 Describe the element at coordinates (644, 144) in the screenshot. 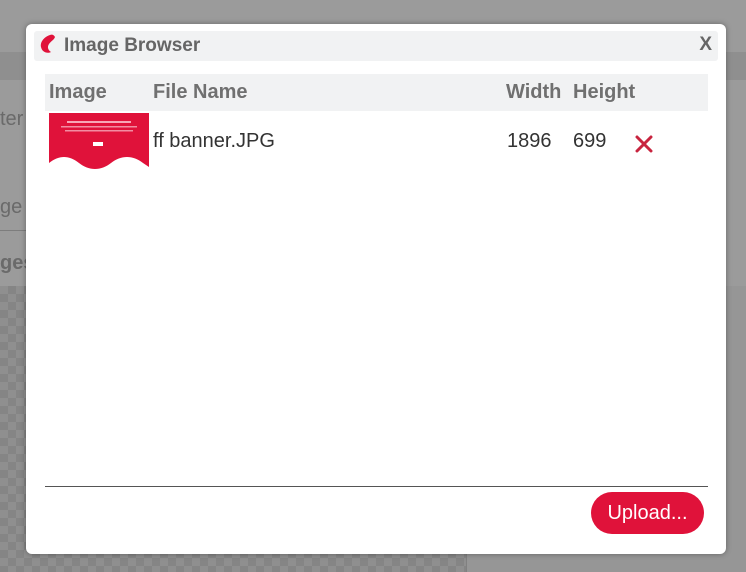

I see `delete-x-icon` at that location.